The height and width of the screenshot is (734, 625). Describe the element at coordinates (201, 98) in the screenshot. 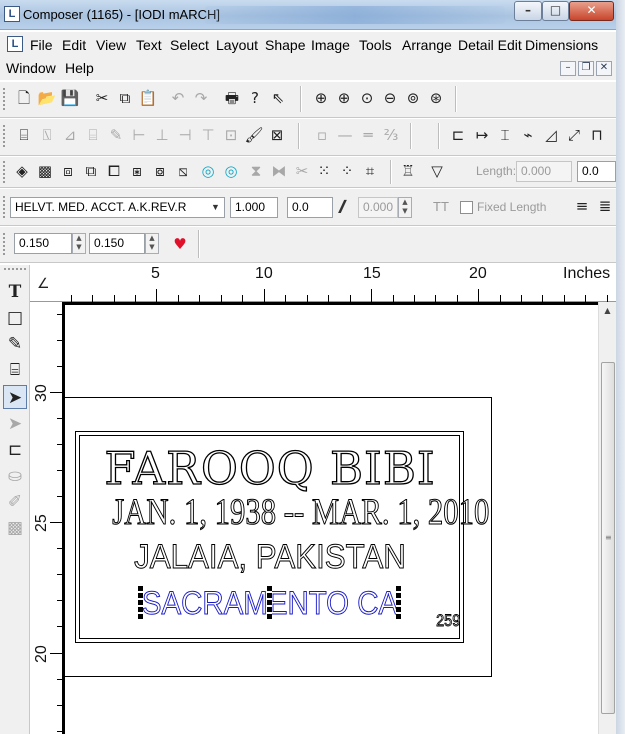

I see `redo-icon: ↷` at that location.